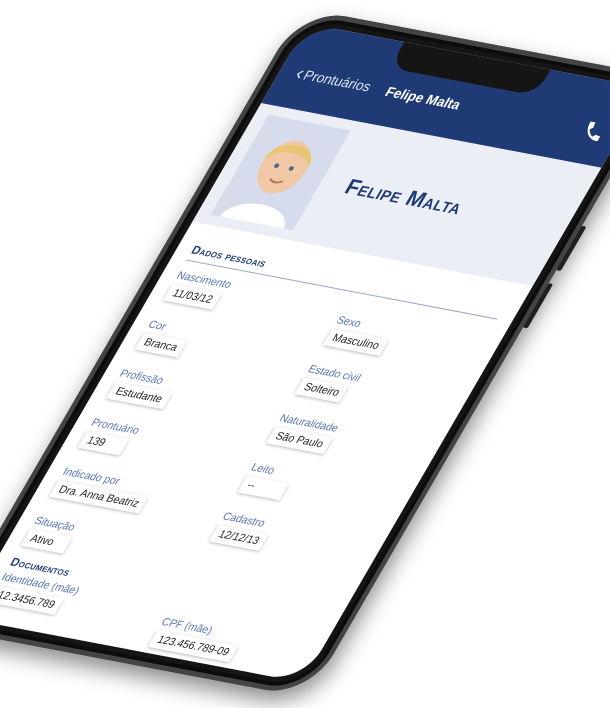 This screenshot has height=708, width=610. What do you see at coordinates (103, 443) in the screenshot?
I see `field-value: 139` at bounding box center [103, 443].